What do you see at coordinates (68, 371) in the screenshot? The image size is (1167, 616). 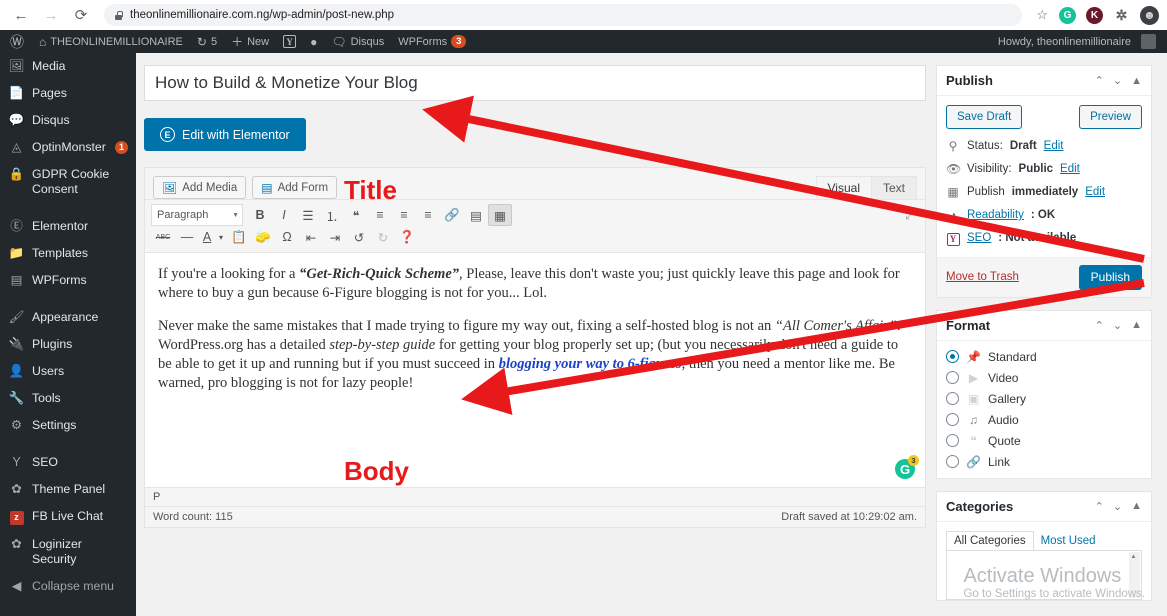 I see `sidebar-item-users: 👤 Users` at bounding box center [68, 371].